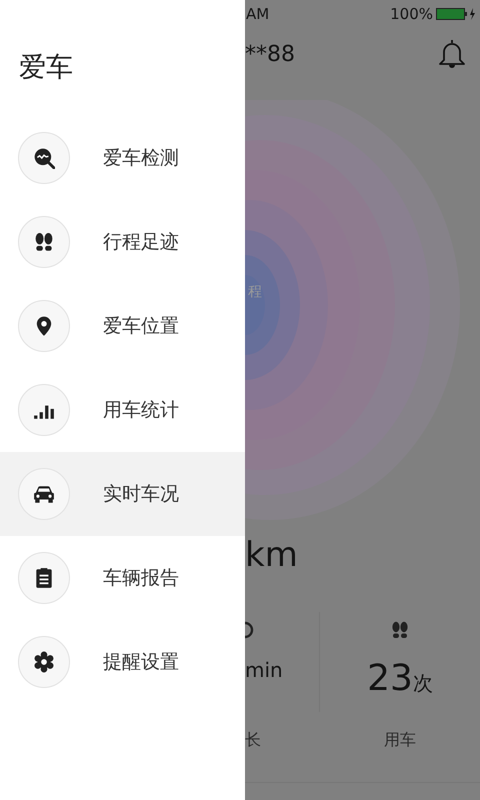 This screenshot has height=800, width=480. What do you see at coordinates (422, 683) in the screenshot?
I see `stat-unit: 次` at bounding box center [422, 683].